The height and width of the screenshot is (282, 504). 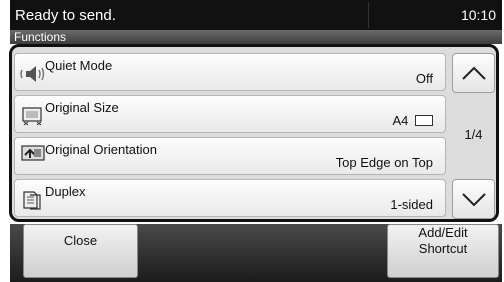 What do you see at coordinates (80, 251) in the screenshot?
I see `close-button: Close` at bounding box center [80, 251].